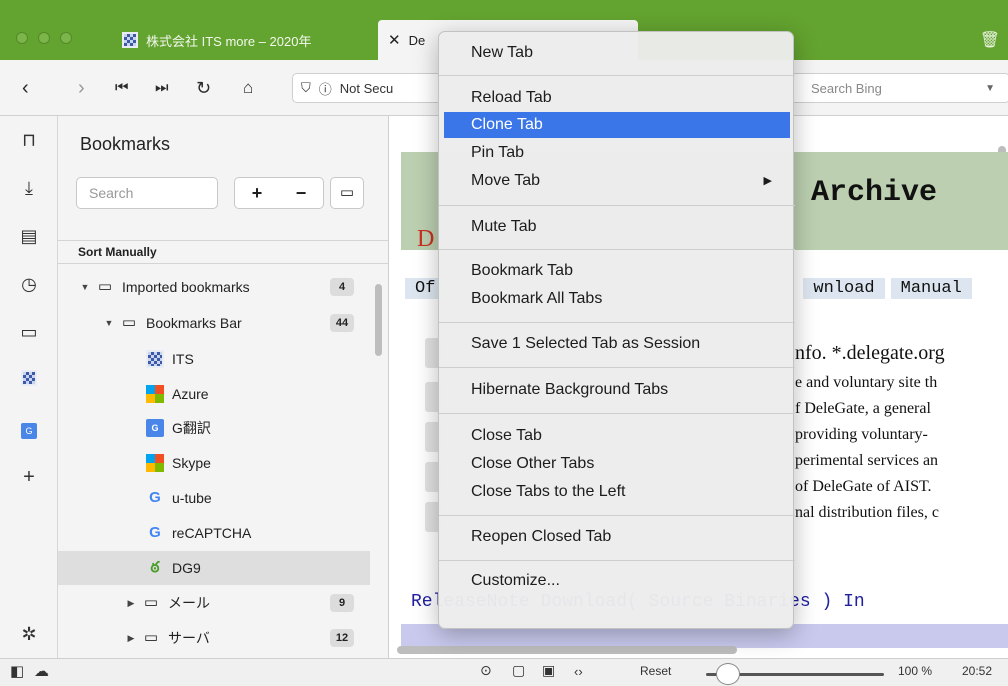 This screenshot has height=686, width=1008. I want to click on zoom-slider-knob, so click(728, 674).